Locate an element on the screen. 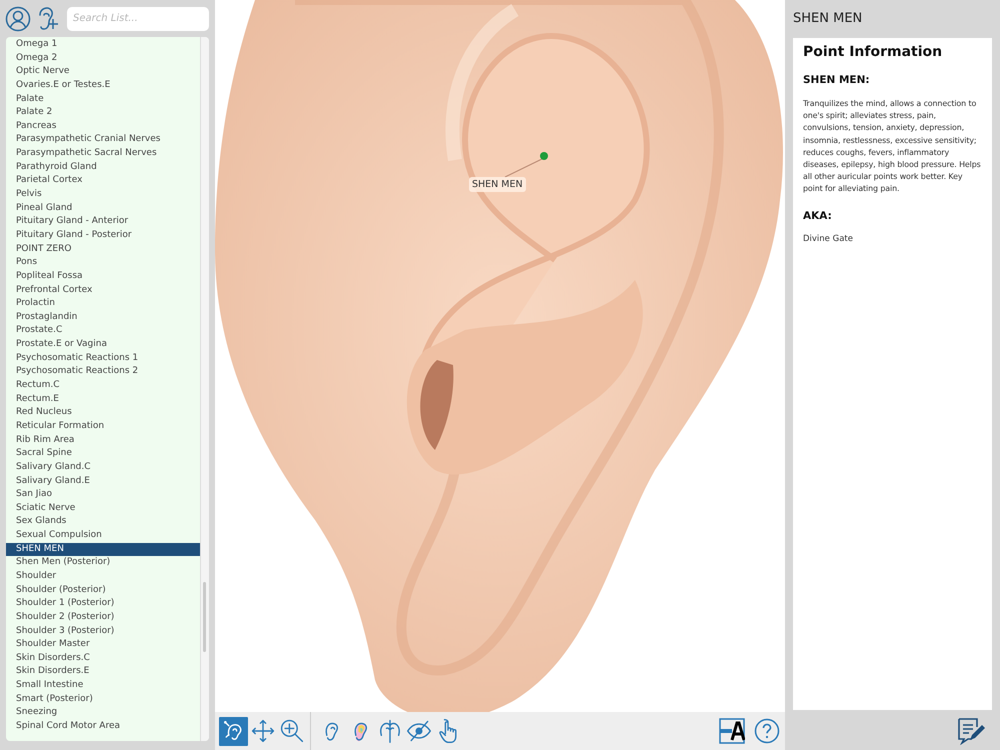 The image size is (1000, 750). list-item: Skin Disorders.E is located at coordinates (103, 672).